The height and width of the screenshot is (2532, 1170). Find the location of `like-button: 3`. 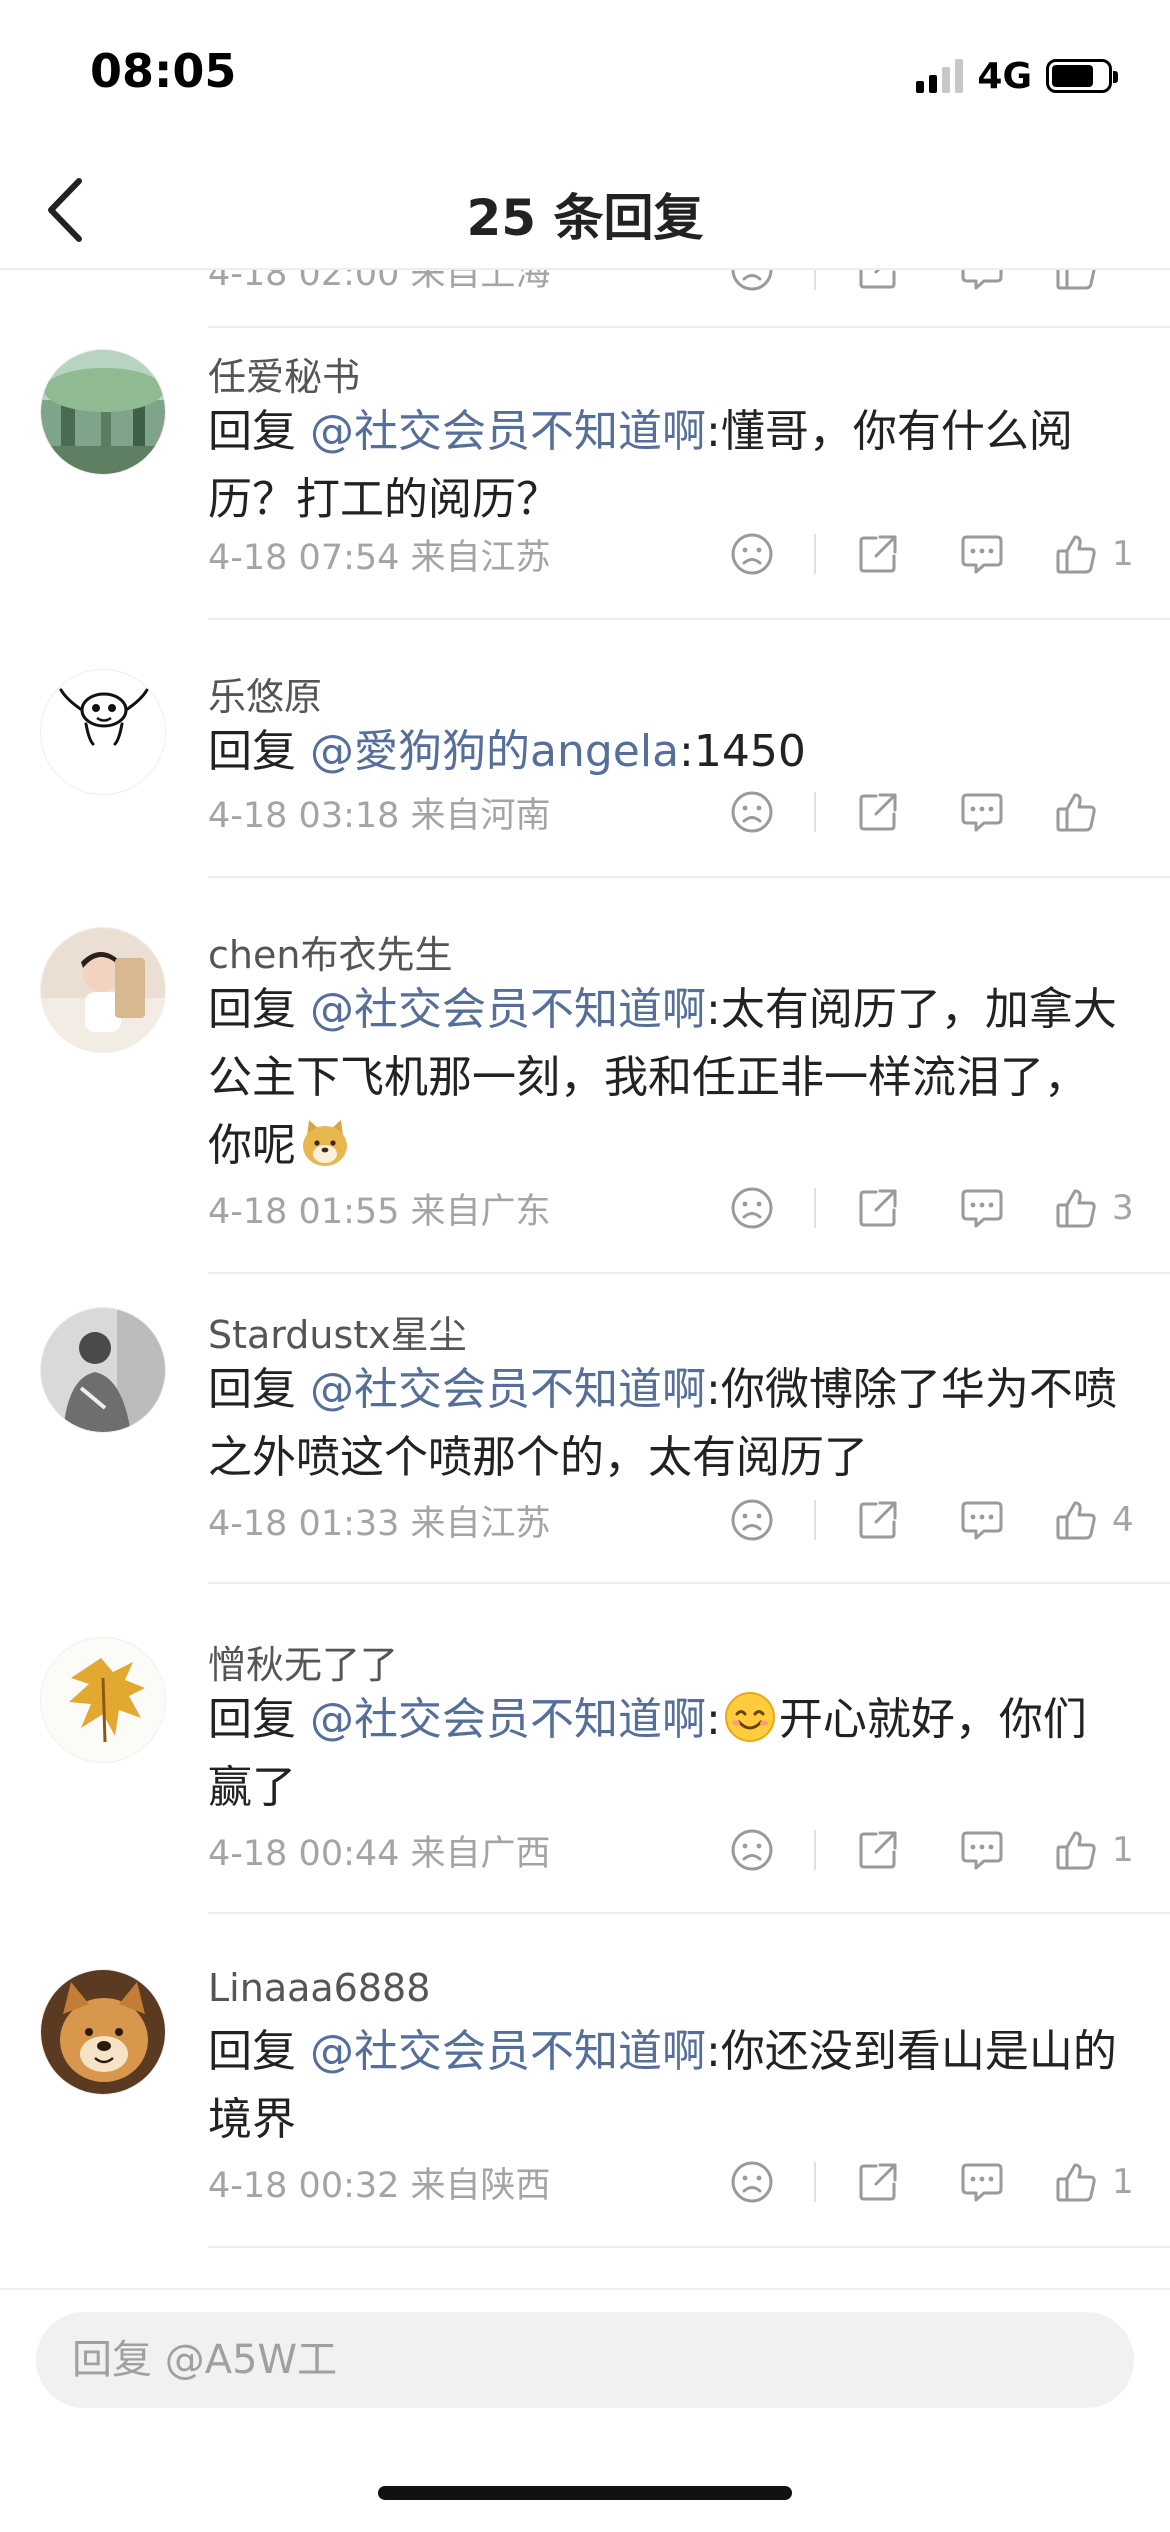

like-button: 3 is located at coordinates (1102, 1208).